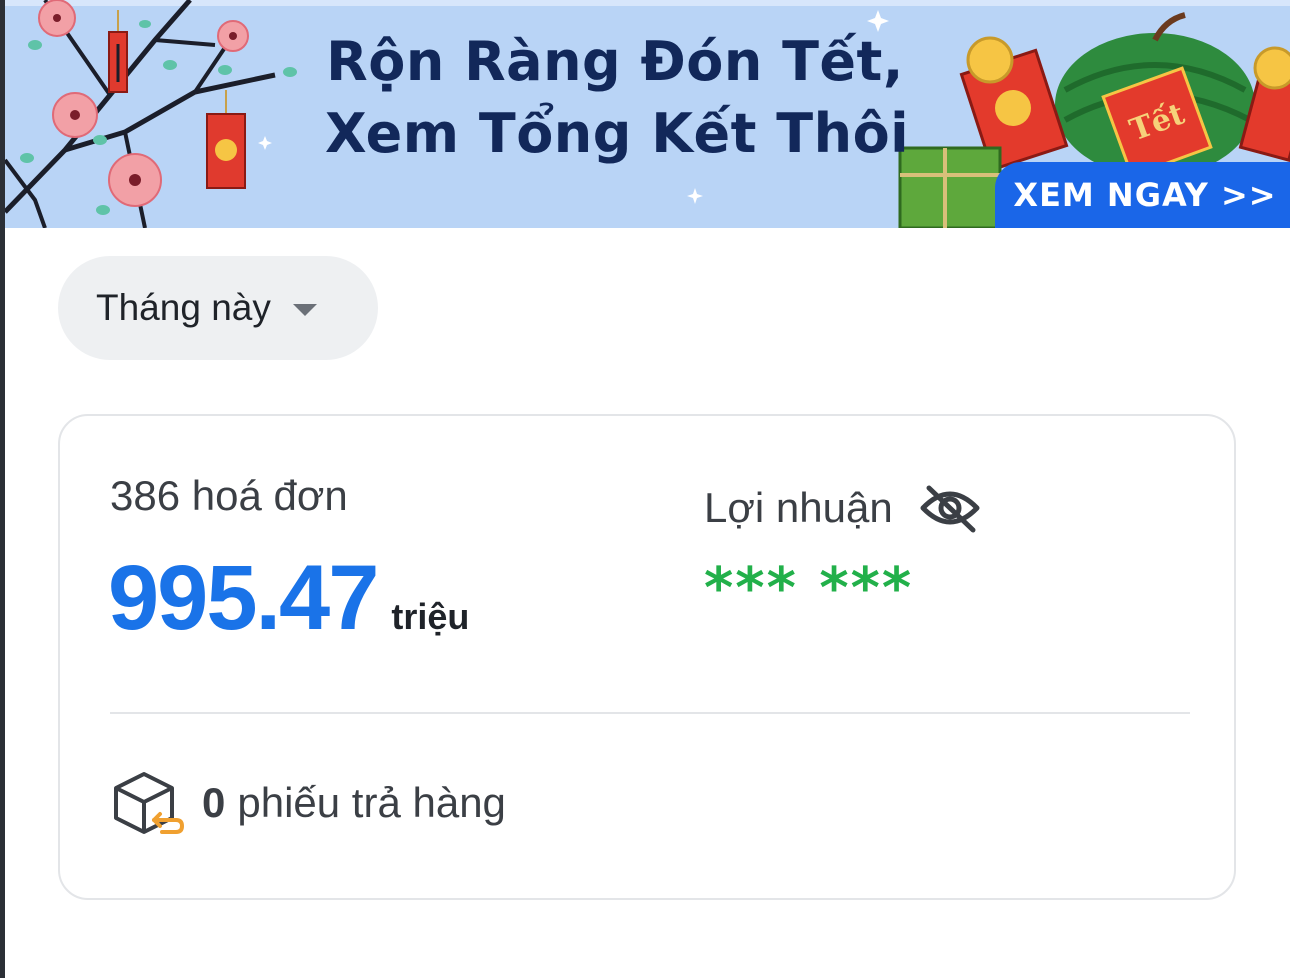 This screenshot has width=1290, height=978. What do you see at coordinates (304, 310) in the screenshot?
I see `caret-down-icon` at bounding box center [304, 310].